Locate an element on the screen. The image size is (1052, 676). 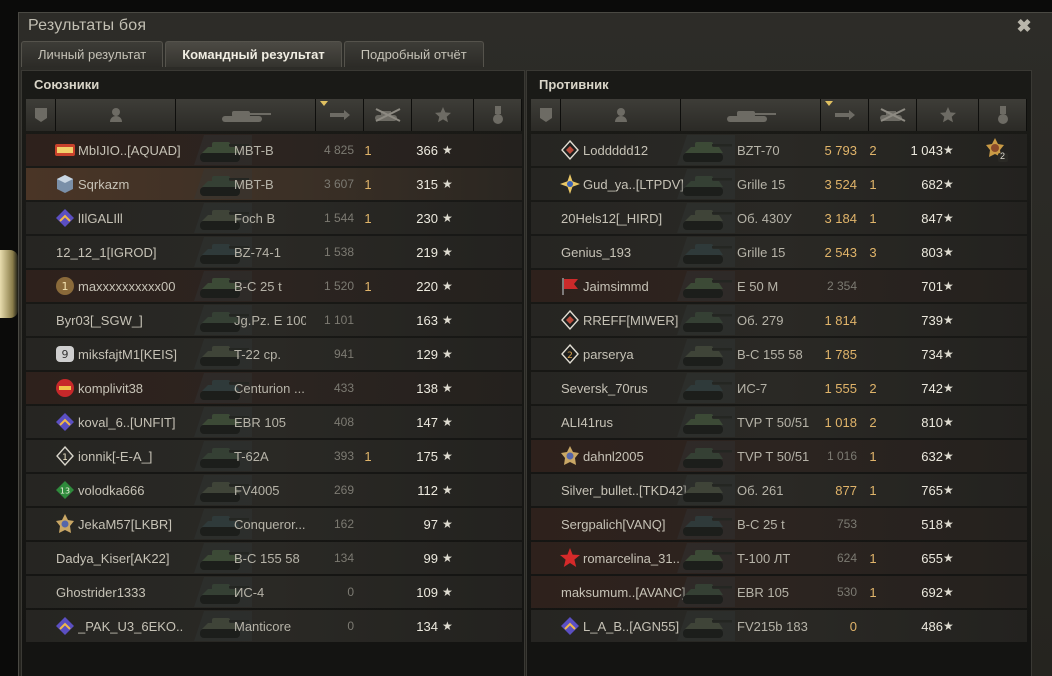
tank-name: Grille 15 is located at coordinates (761, 184).